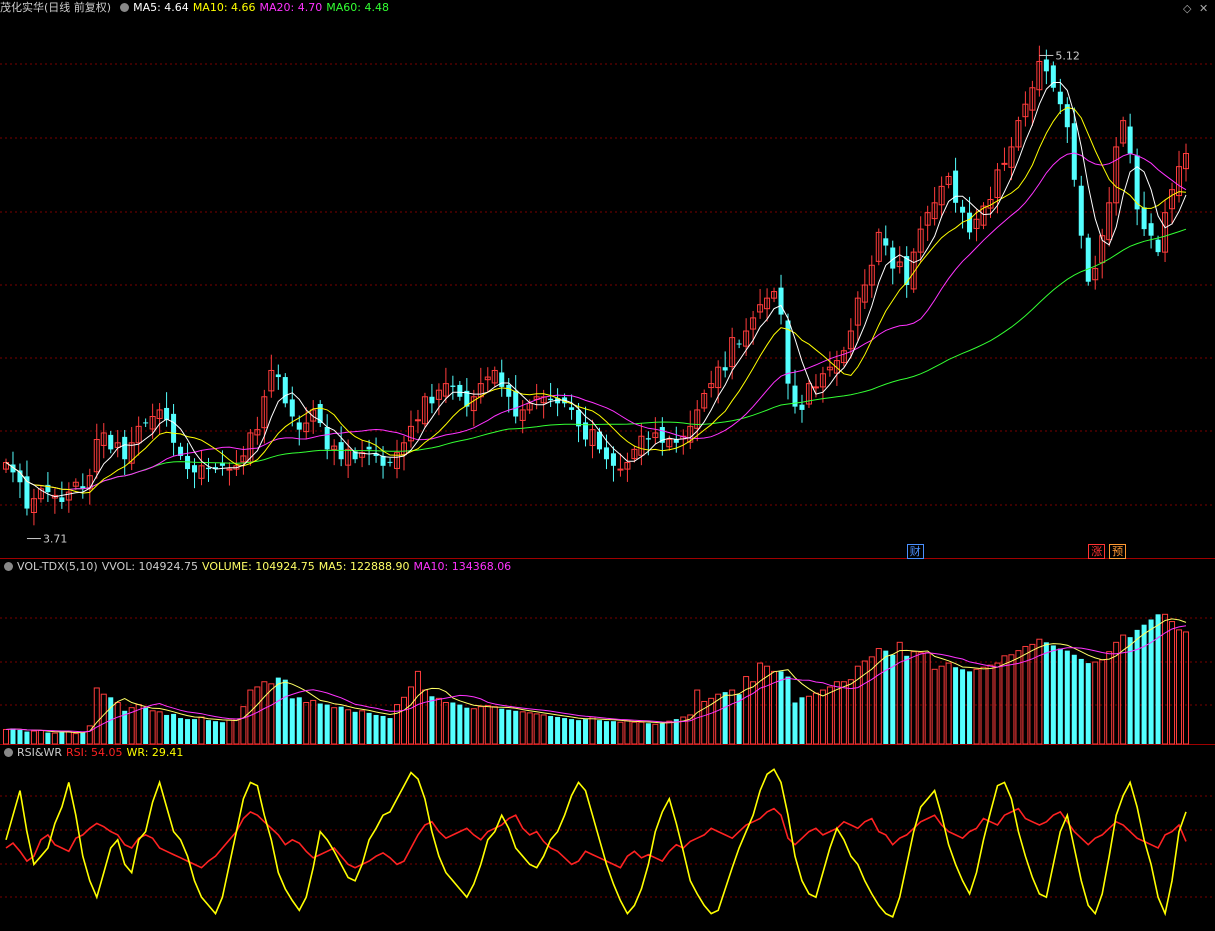 This screenshot has width=1215, height=931. What do you see at coordinates (915, 551) in the screenshot?
I see `event-marker-finance: 财` at bounding box center [915, 551].